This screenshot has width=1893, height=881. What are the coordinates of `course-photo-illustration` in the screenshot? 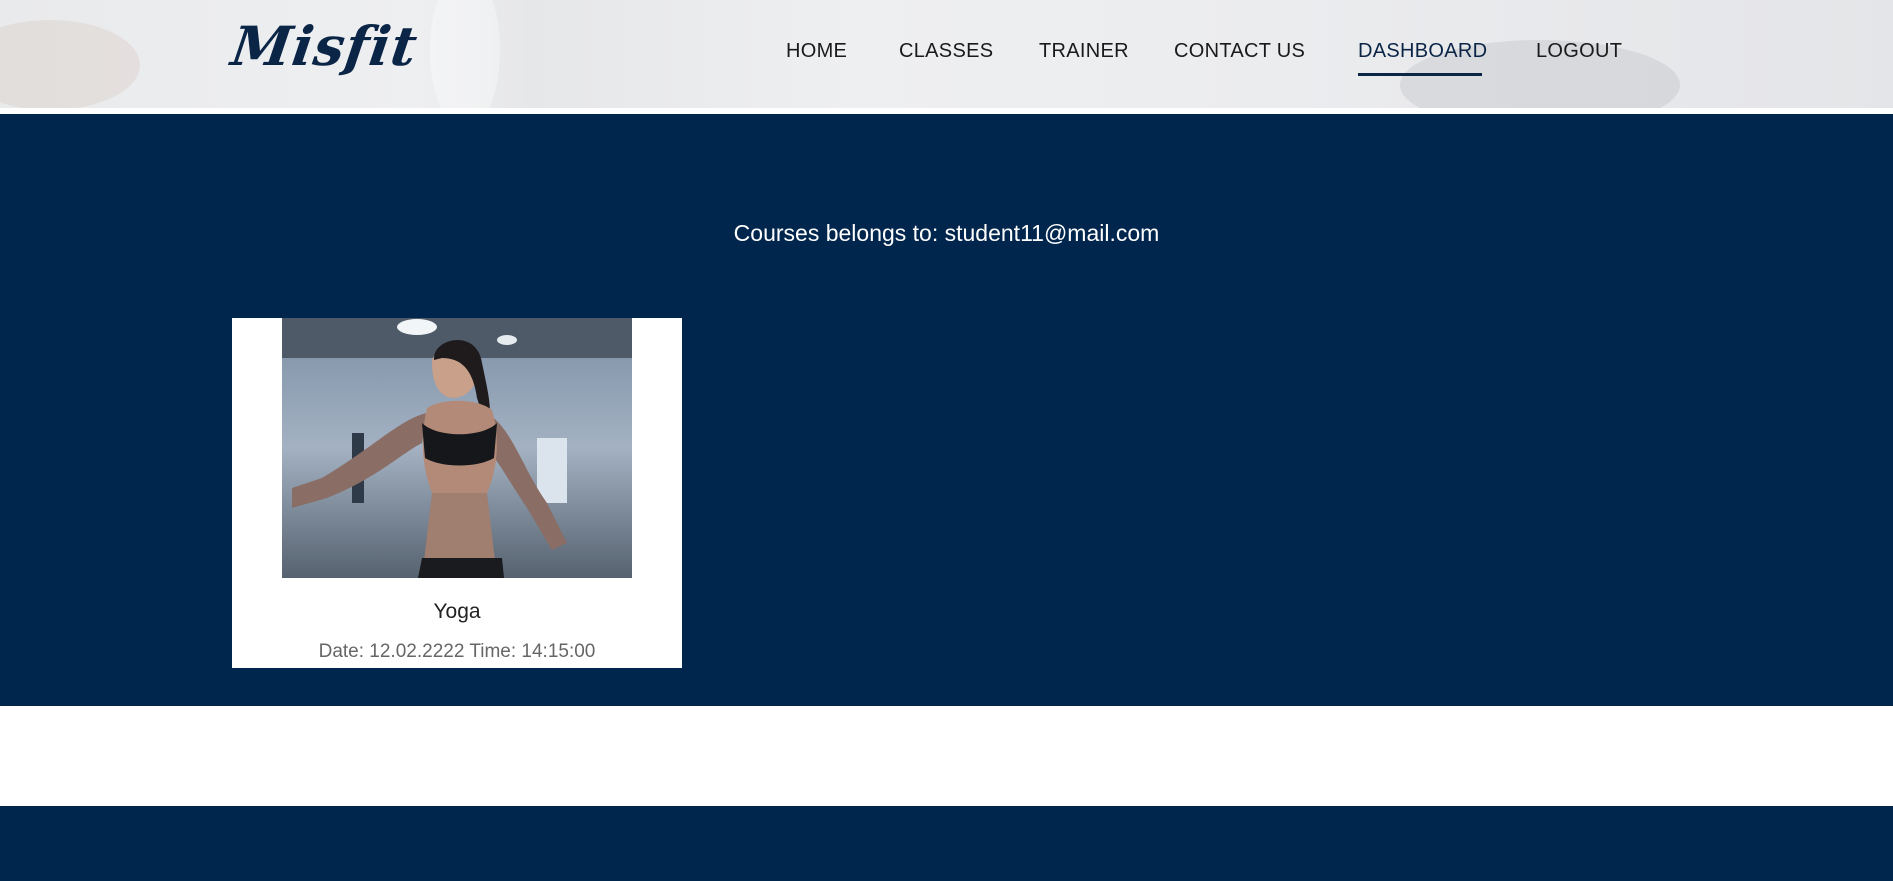 It's located at (457, 448).